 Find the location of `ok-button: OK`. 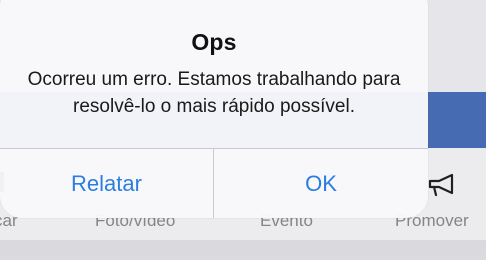

ok-button: OK is located at coordinates (321, 183).